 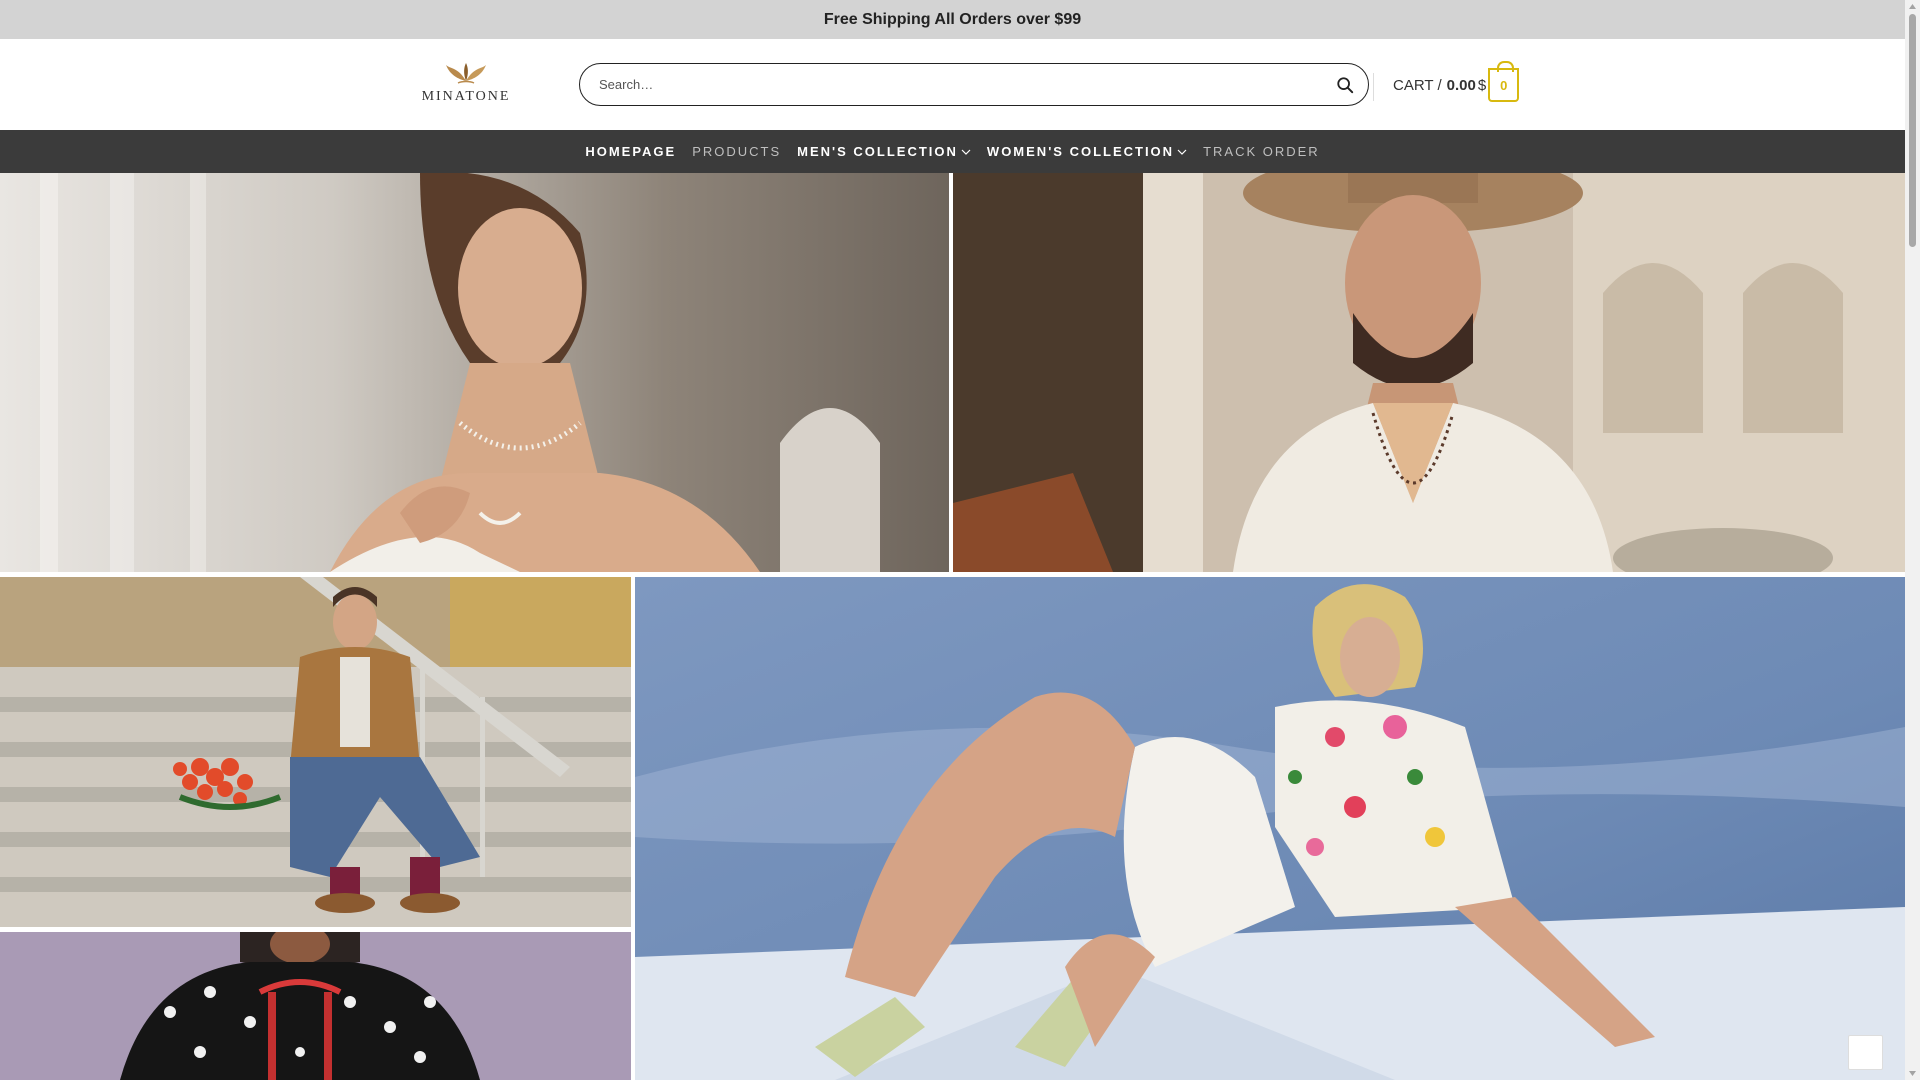 I want to click on brand-logo: MINATONE, so click(x=466, y=86).